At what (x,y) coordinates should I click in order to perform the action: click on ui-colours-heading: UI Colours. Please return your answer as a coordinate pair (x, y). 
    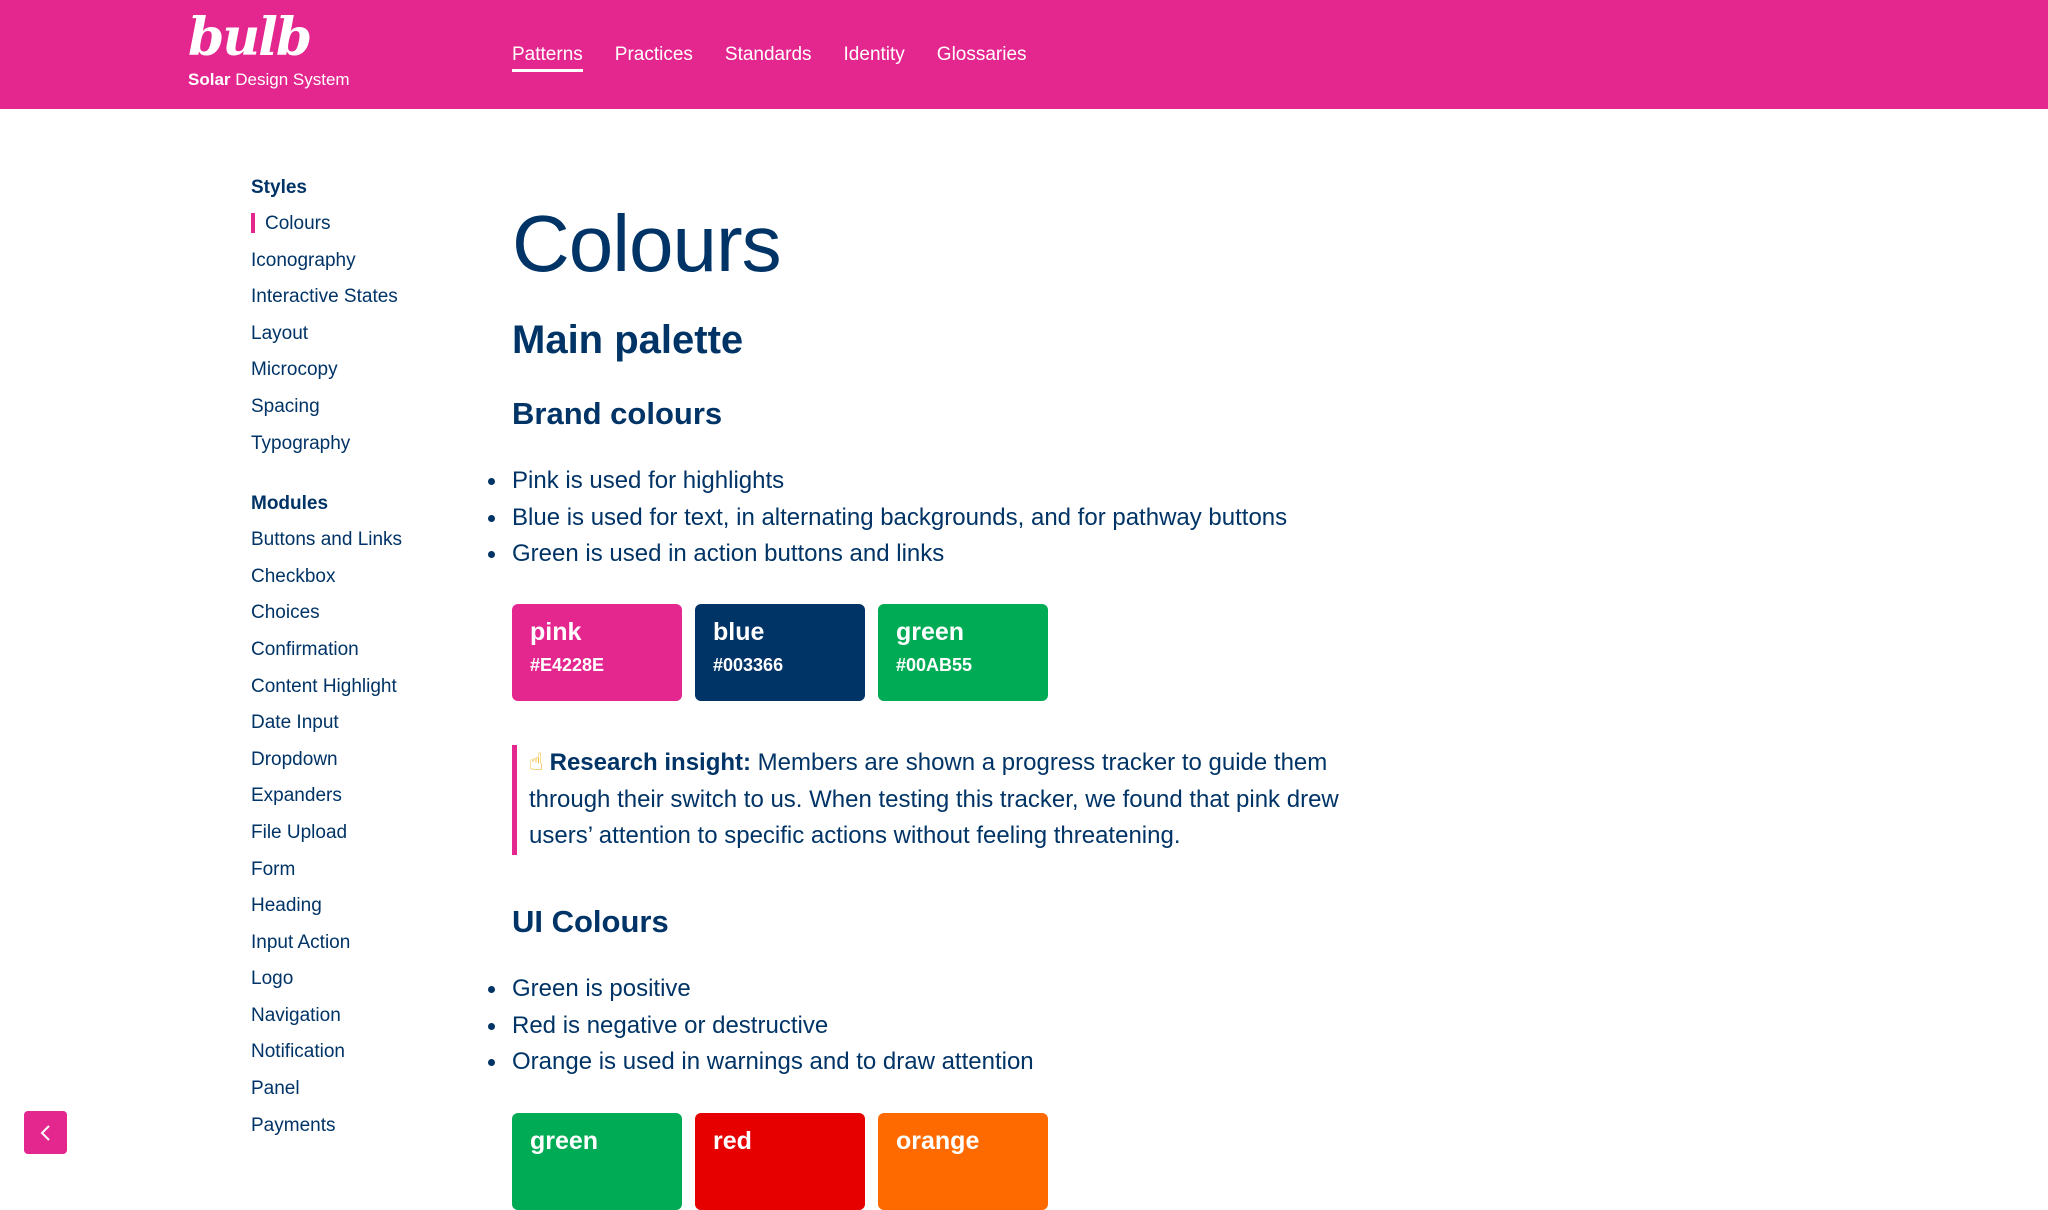
    Looking at the image, I should click on (590, 921).